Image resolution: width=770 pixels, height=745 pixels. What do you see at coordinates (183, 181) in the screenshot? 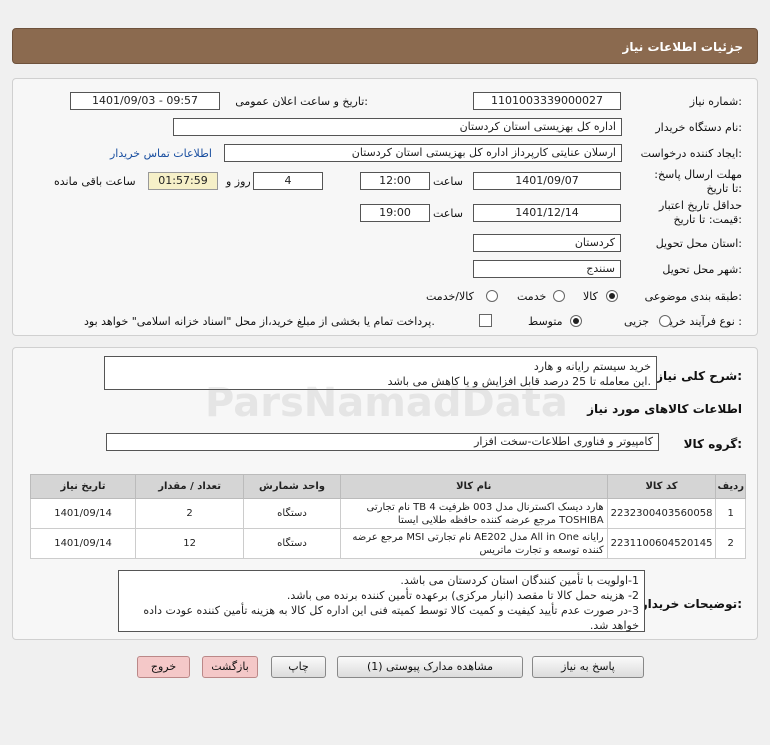
I see `remaining-time-field: 01:57:59` at bounding box center [183, 181].